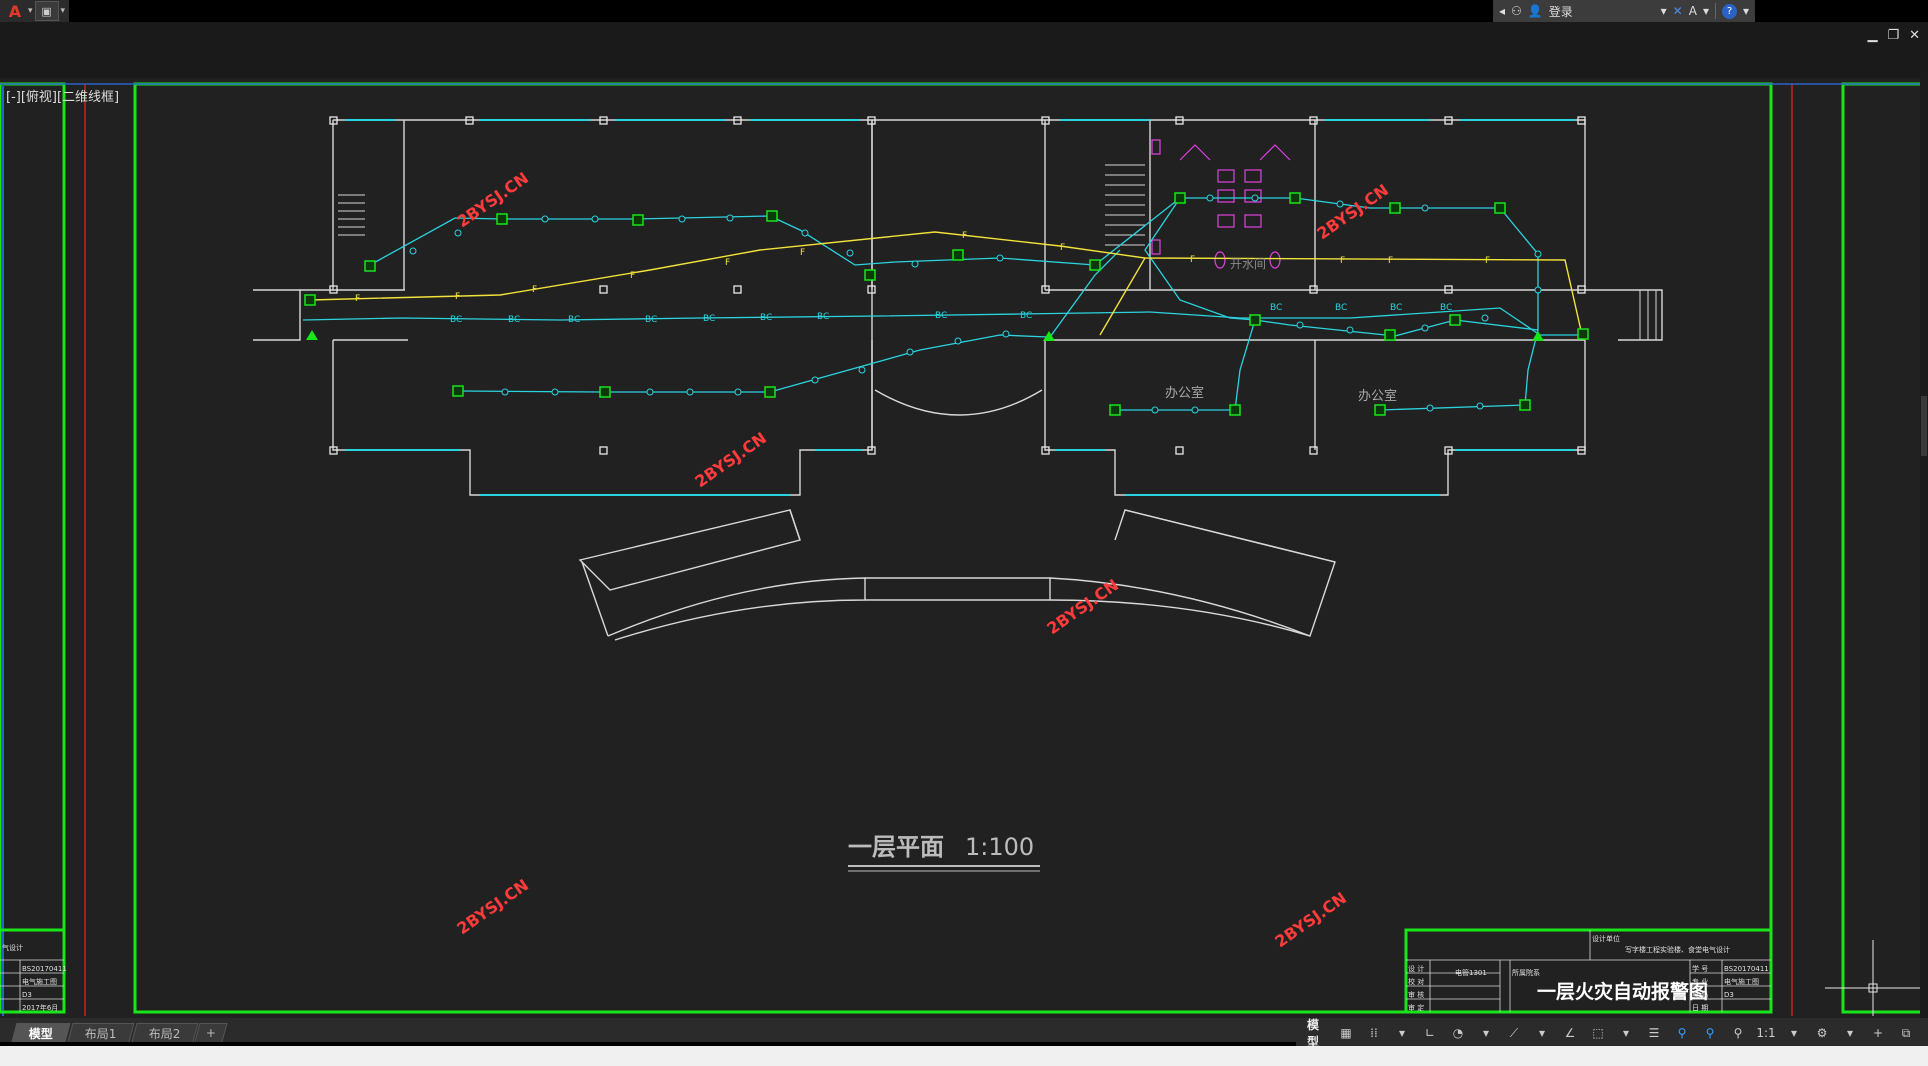  I want to click on plus-icon: +, so click(1878, 1033).